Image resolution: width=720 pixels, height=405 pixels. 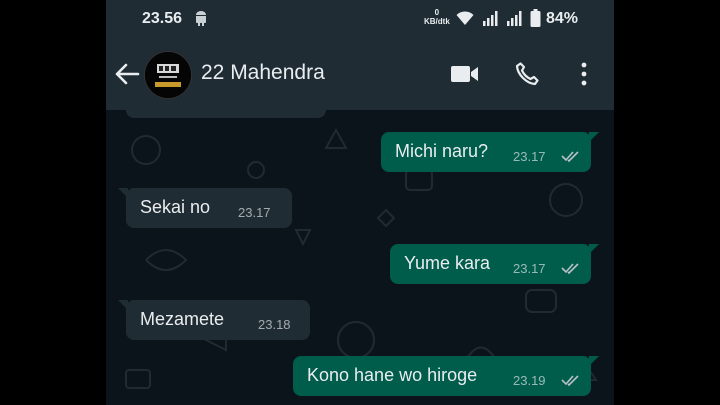 I want to click on message-bubble-outgoing: Kono hane wo hiroge 23.19, so click(x=446, y=376).